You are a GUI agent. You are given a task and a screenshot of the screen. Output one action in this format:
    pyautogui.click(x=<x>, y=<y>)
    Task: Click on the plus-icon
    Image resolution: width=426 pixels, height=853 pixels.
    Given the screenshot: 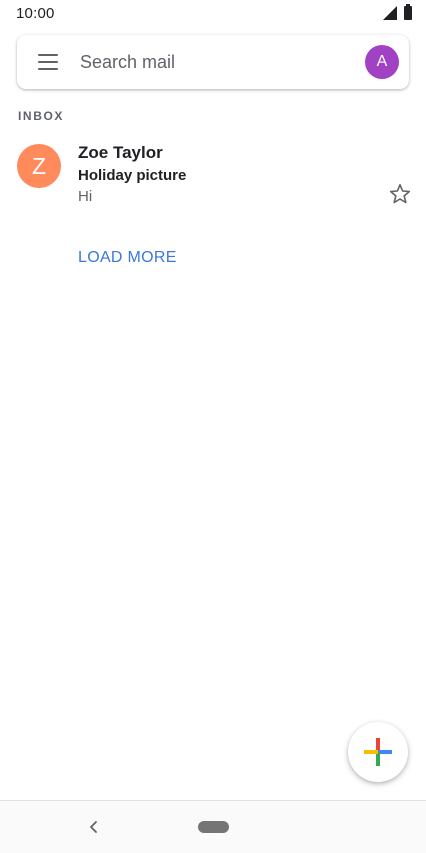 What is the action you would take?
    pyautogui.click(x=378, y=752)
    